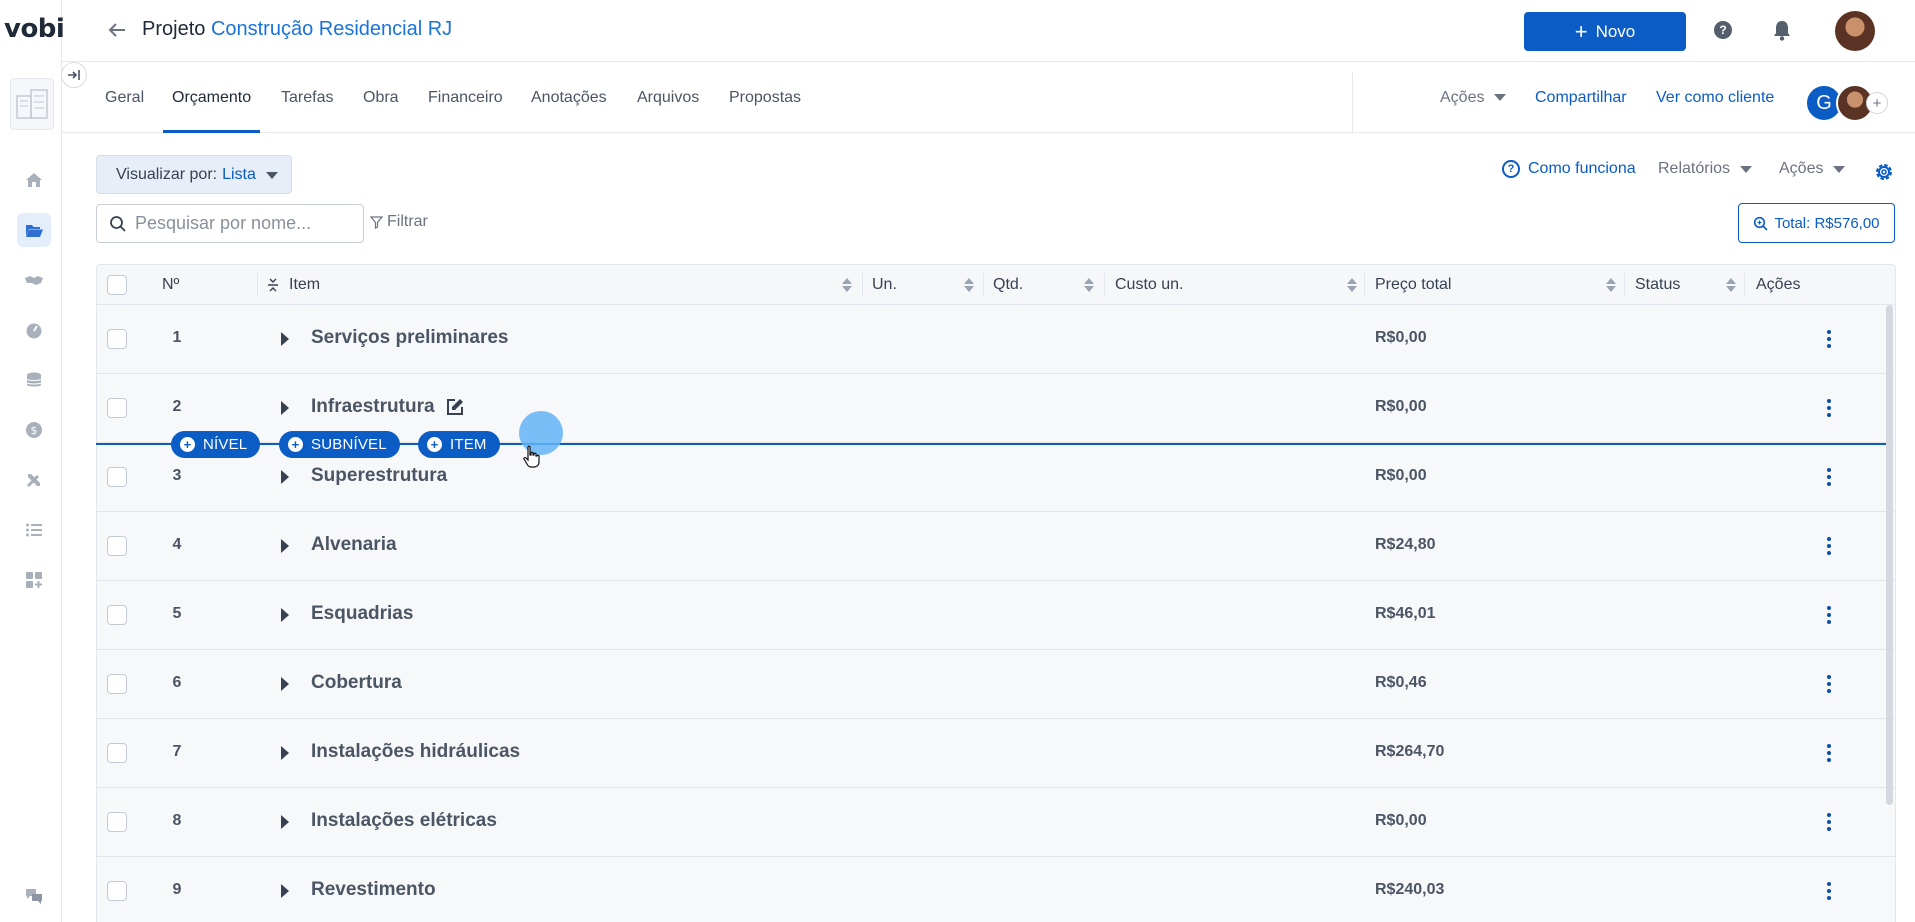 The width and height of the screenshot is (1915, 922). I want to click on add-member-button: +, so click(1877, 103).